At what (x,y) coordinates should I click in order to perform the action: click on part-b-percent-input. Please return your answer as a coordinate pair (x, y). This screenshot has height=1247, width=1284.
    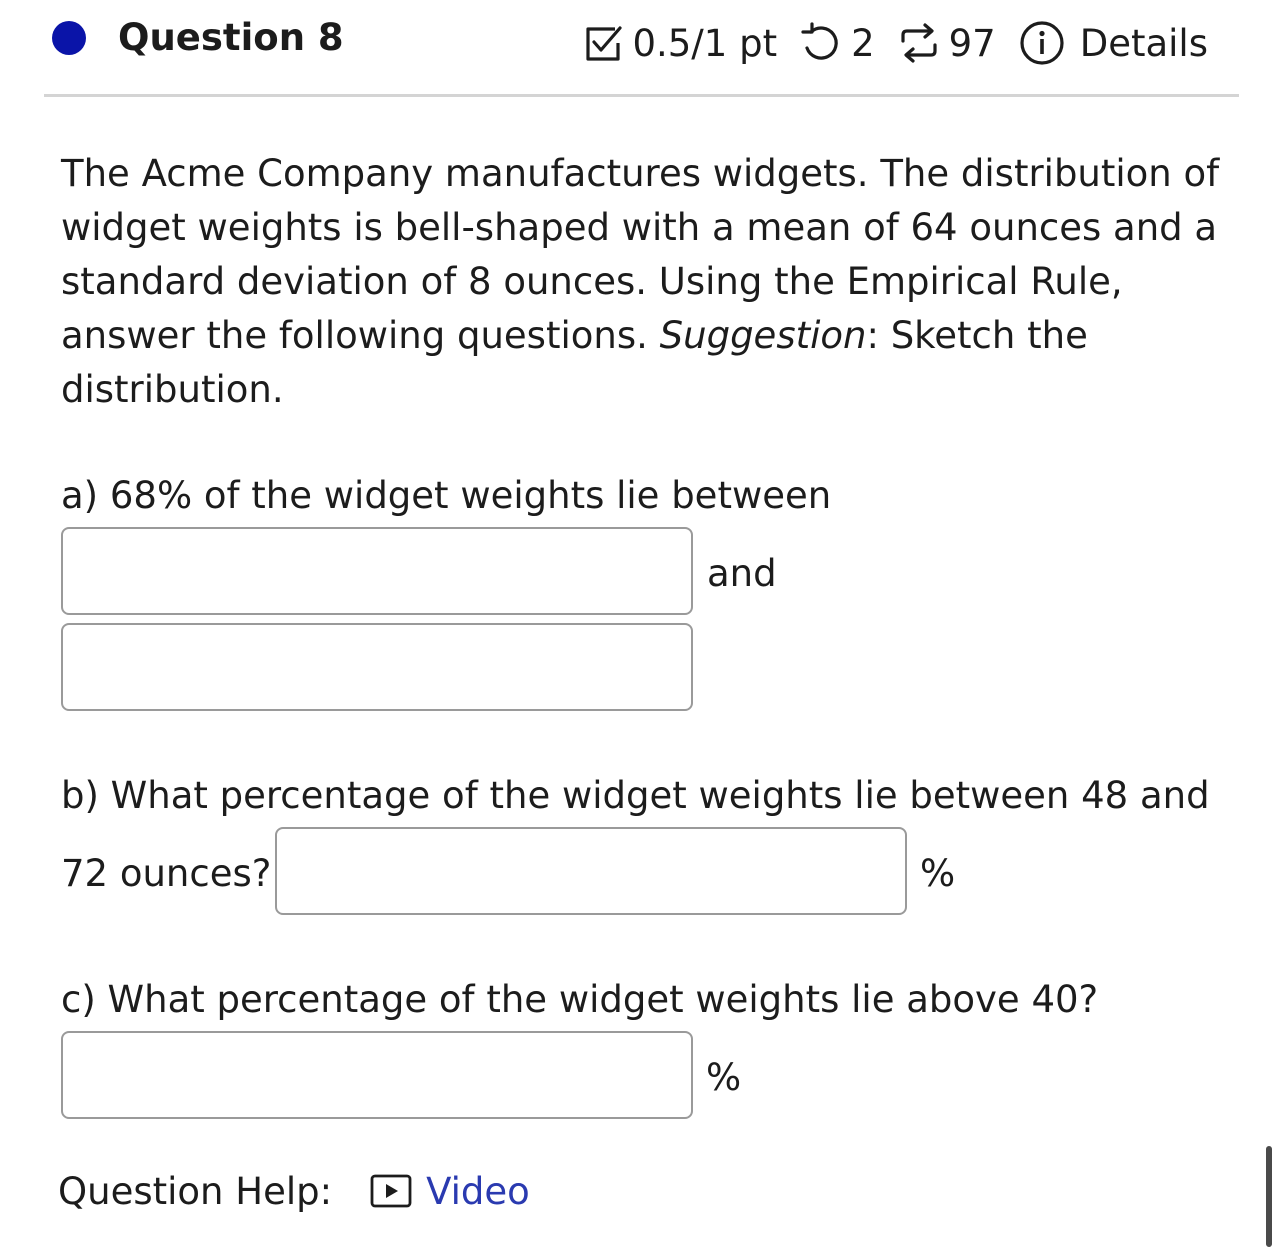
    Looking at the image, I should click on (591, 871).